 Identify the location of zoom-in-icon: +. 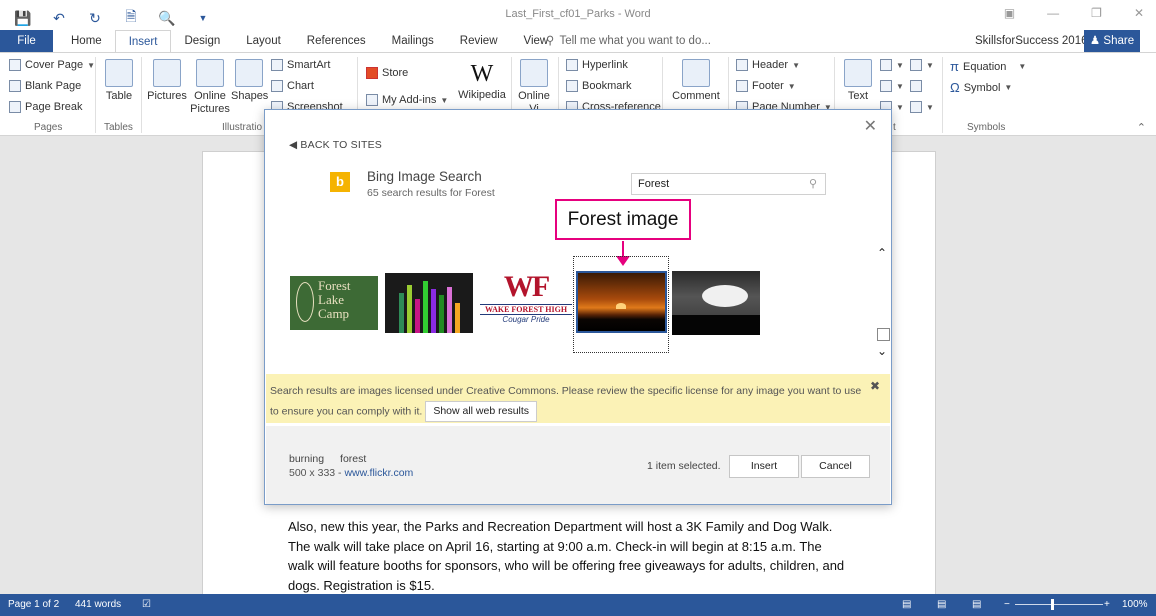
(1107, 604).